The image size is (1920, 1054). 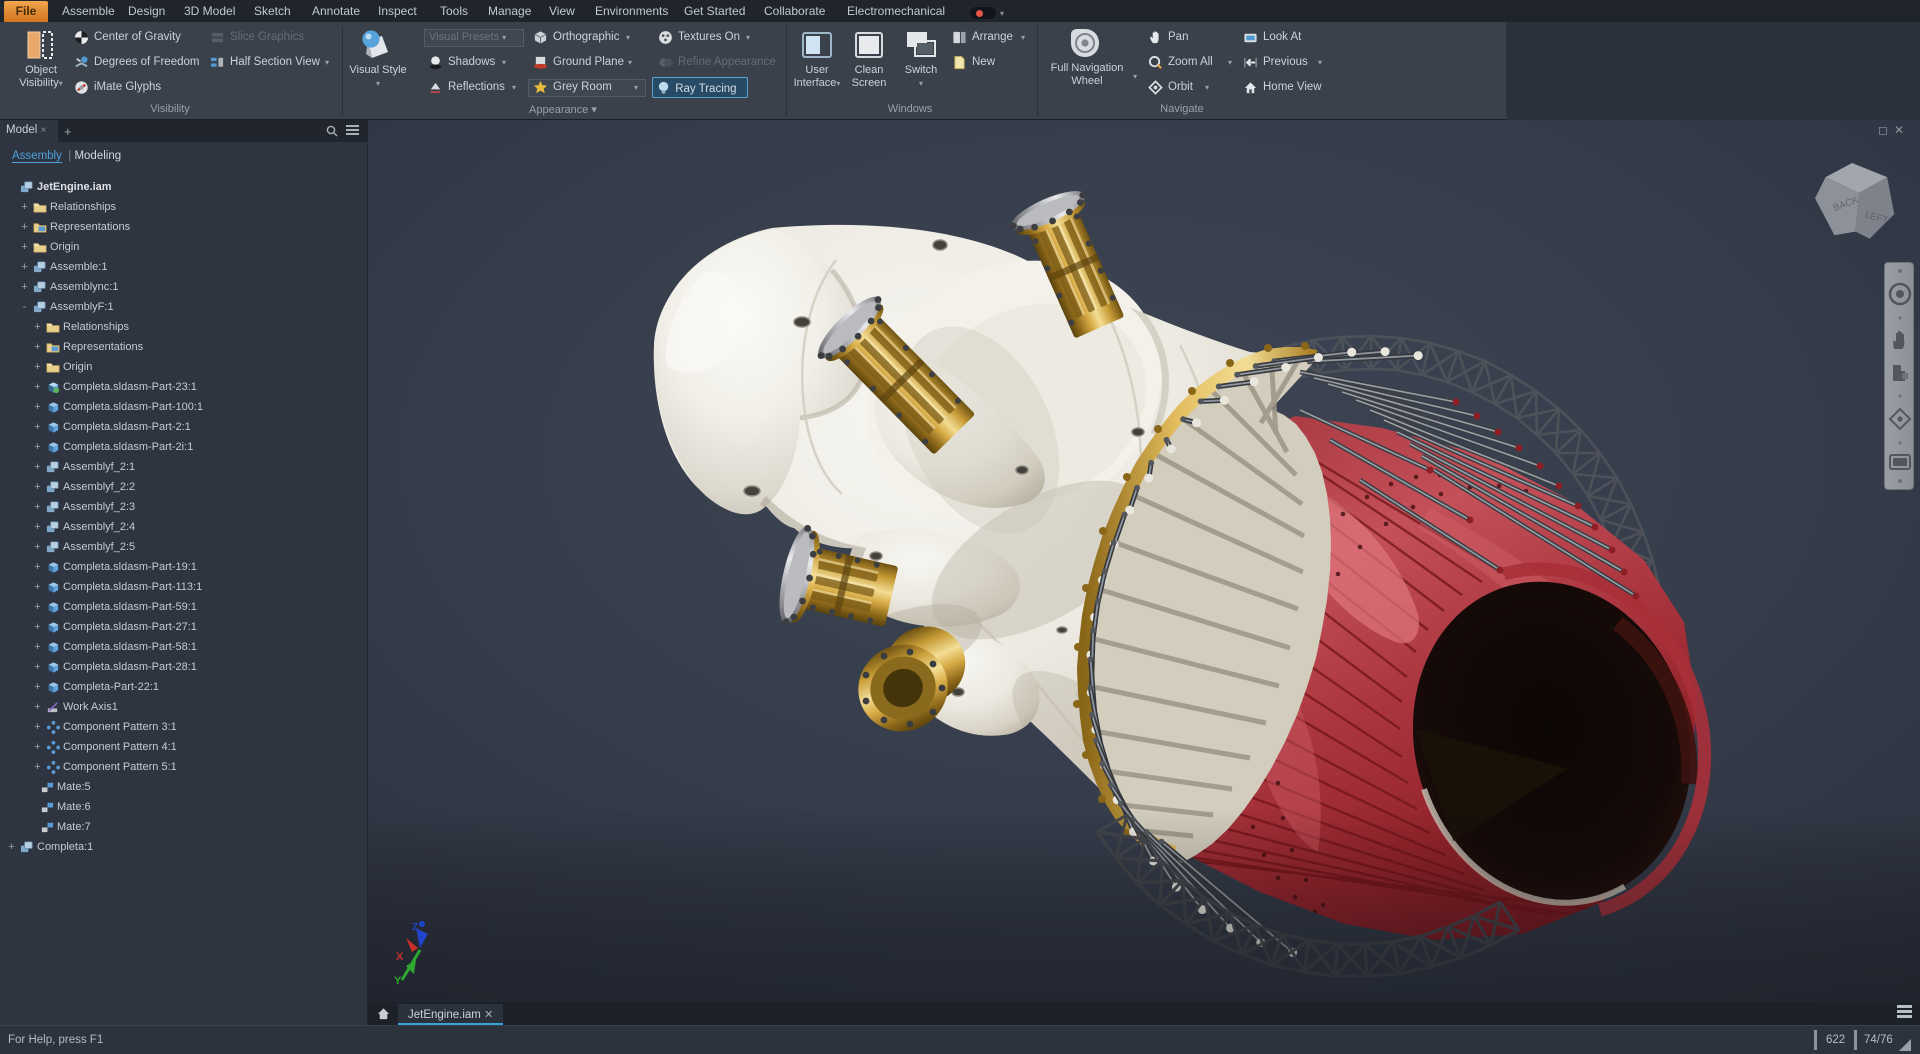 What do you see at coordinates (398, 981) in the screenshot?
I see `svg-text: Y` at bounding box center [398, 981].